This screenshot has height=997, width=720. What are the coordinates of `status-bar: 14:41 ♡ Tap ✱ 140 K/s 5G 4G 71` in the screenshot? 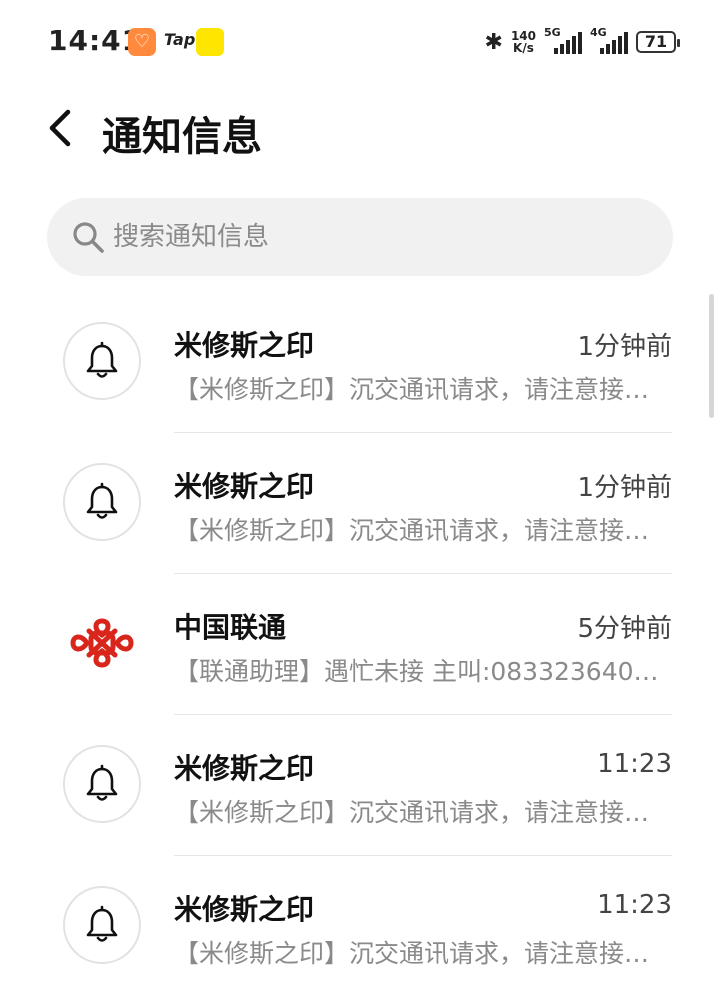 It's located at (360, 42).